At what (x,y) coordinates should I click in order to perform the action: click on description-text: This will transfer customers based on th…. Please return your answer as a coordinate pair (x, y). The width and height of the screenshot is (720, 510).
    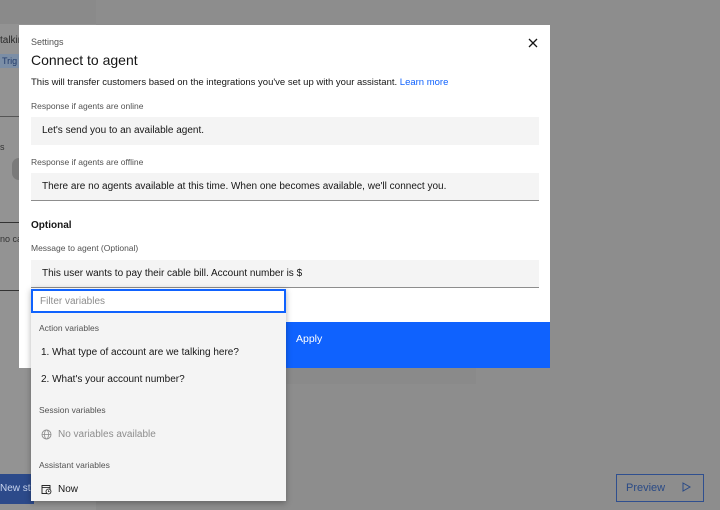
    Looking at the image, I should click on (214, 82).